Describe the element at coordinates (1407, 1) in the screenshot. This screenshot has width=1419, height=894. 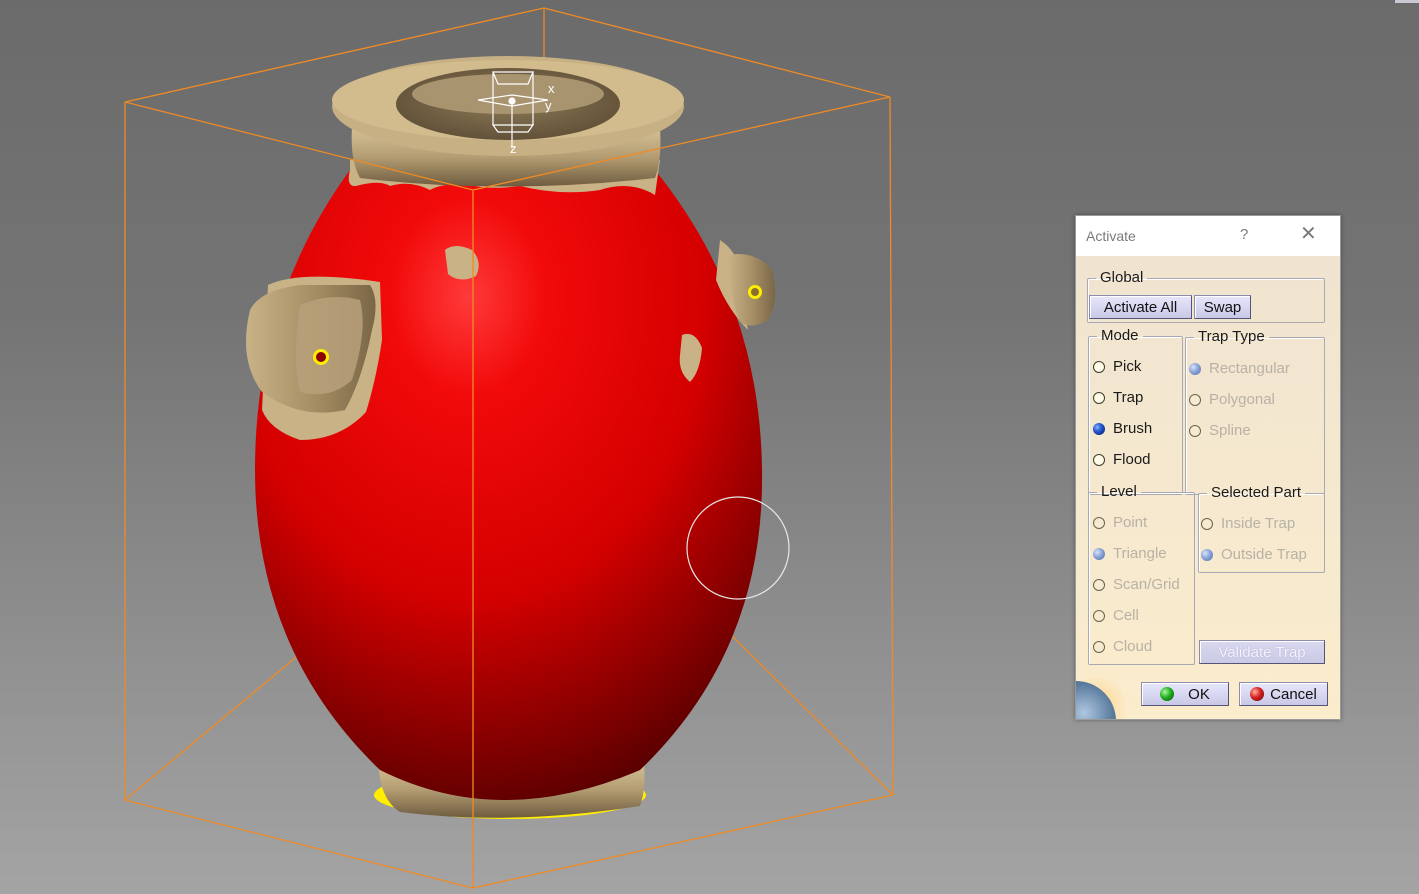
I see `corner-indicator` at that location.